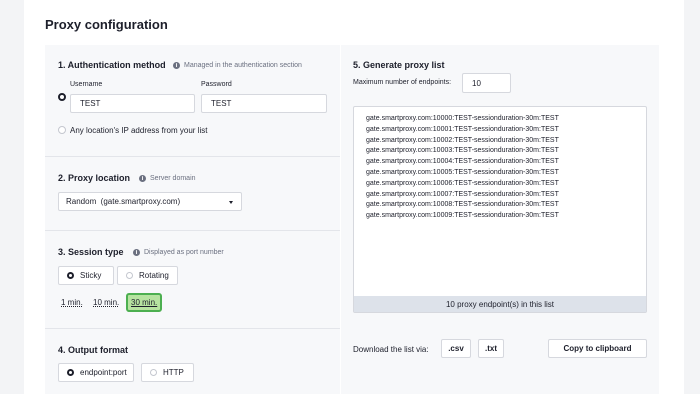 The width and height of the screenshot is (700, 394). What do you see at coordinates (154, 275) in the screenshot?
I see `rotating-label: Rotating` at bounding box center [154, 275].